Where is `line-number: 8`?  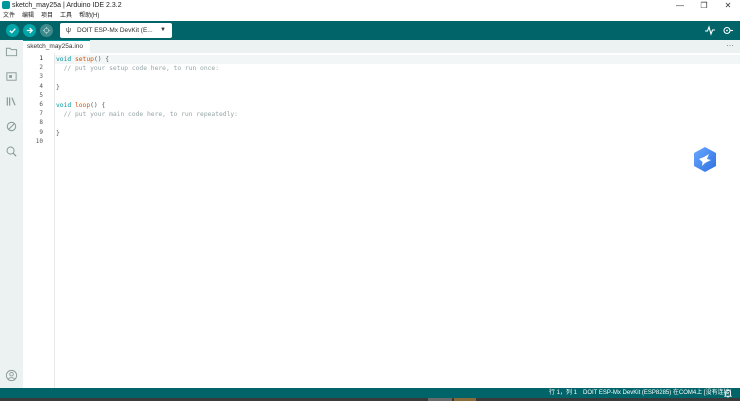 line-number: 8 is located at coordinates (41, 123).